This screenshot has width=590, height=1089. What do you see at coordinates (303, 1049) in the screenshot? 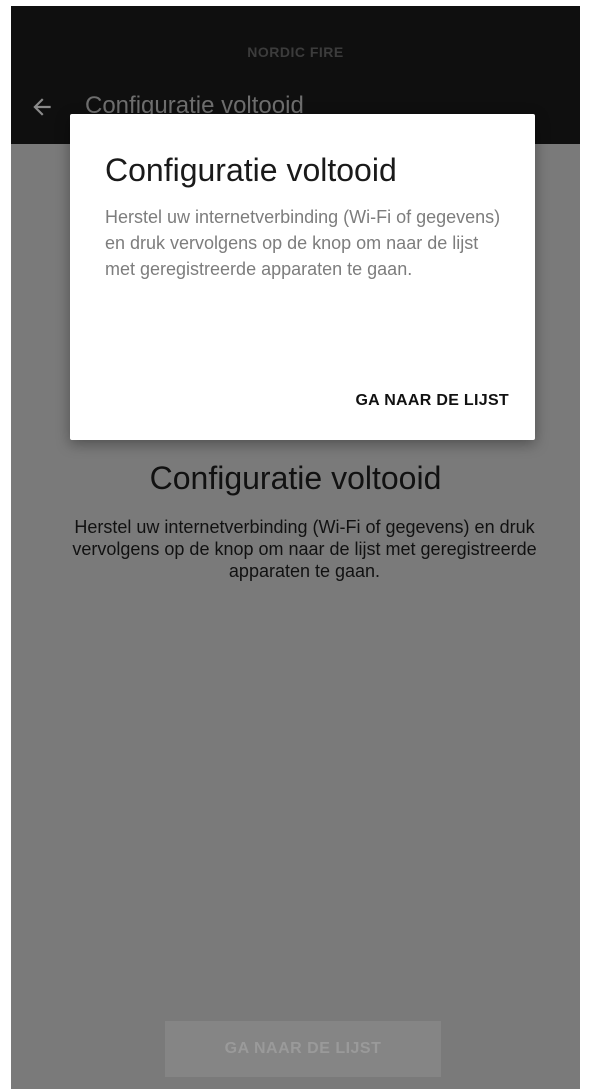
I see `go-to-list-button: GA NAAR DE LIJST` at bounding box center [303, 1049].